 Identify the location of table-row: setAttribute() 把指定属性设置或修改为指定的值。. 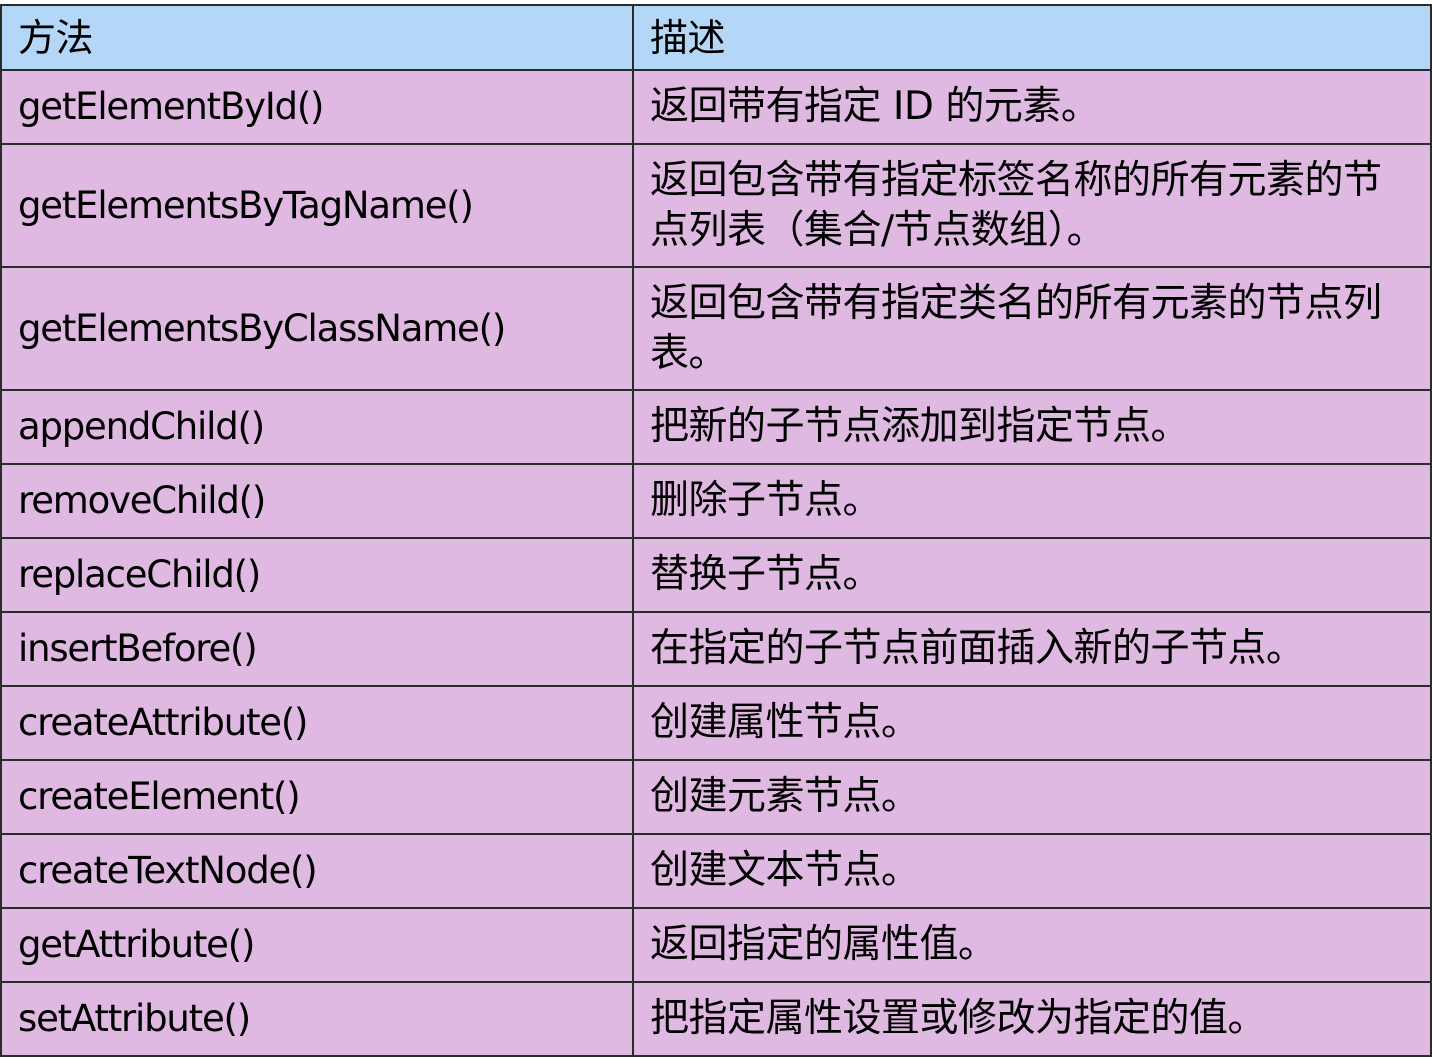
(716, 1019).